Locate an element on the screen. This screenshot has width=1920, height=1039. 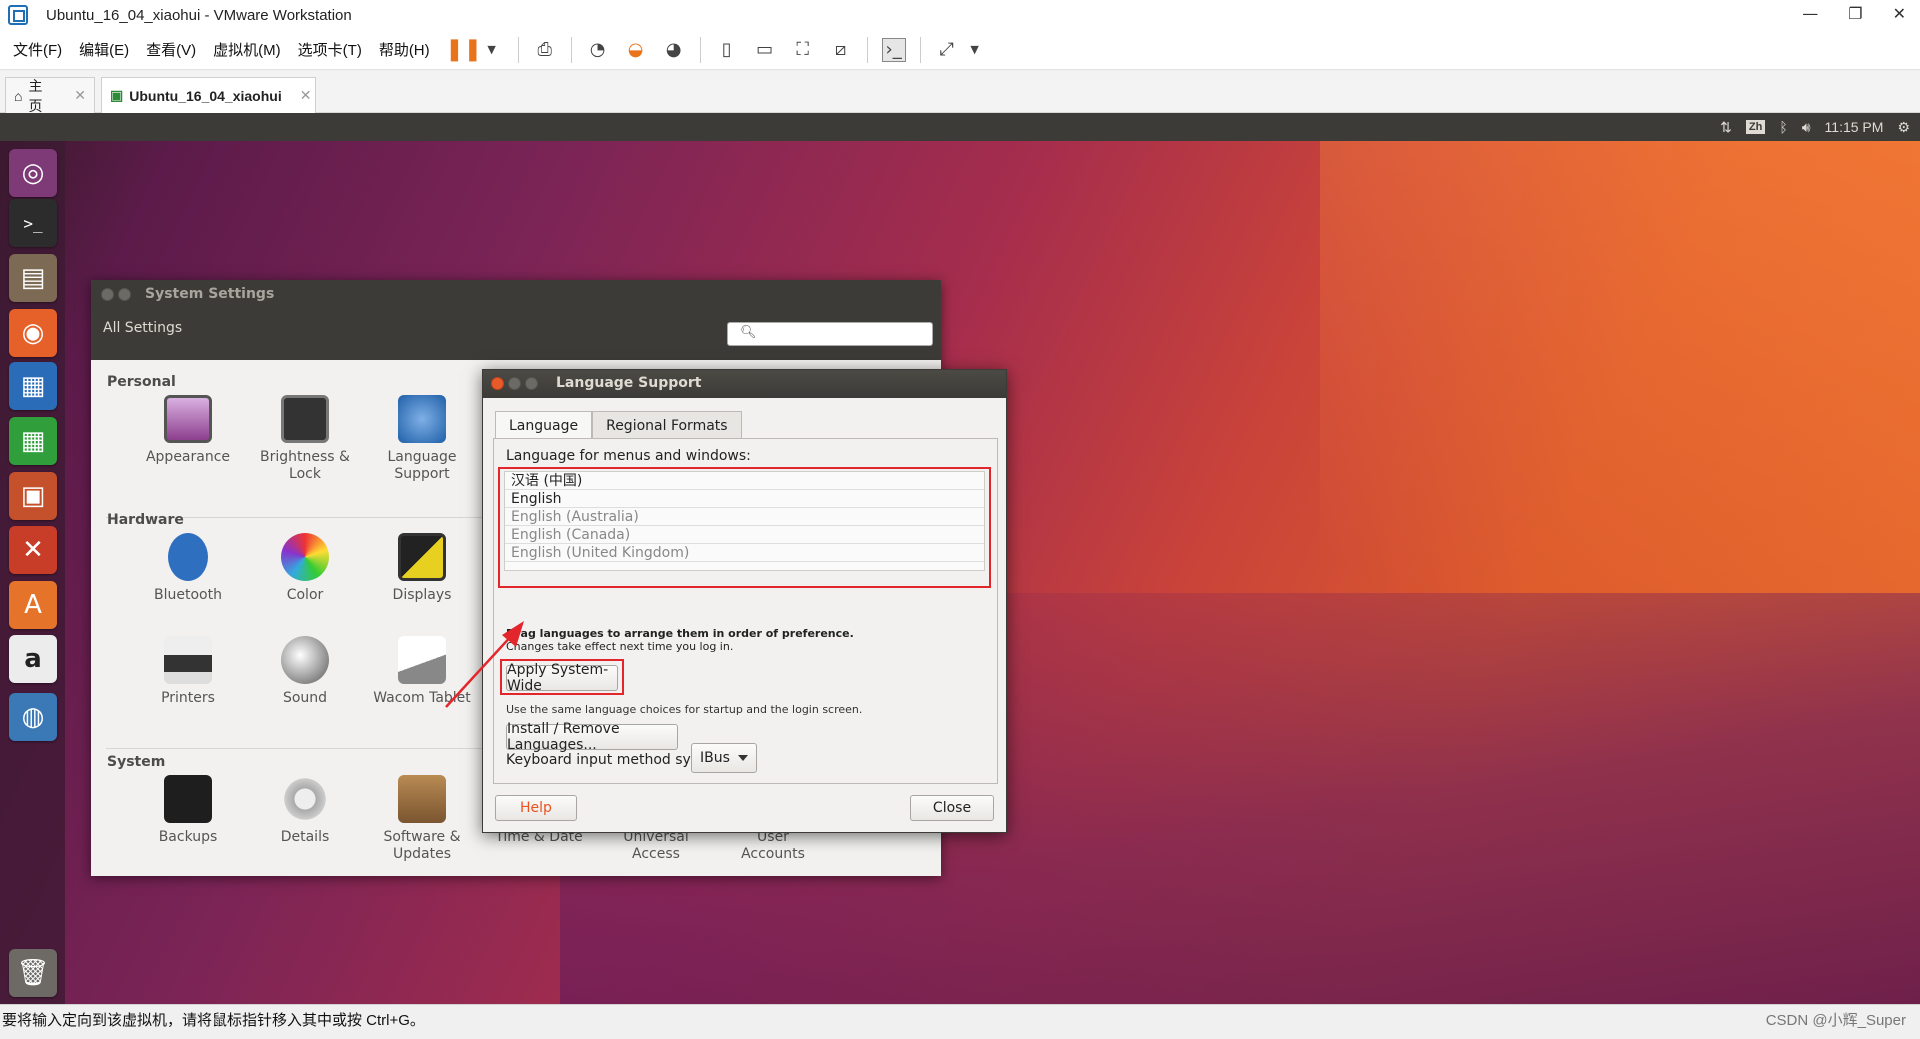
setting-color: Color is located at coordinates (305, 568).